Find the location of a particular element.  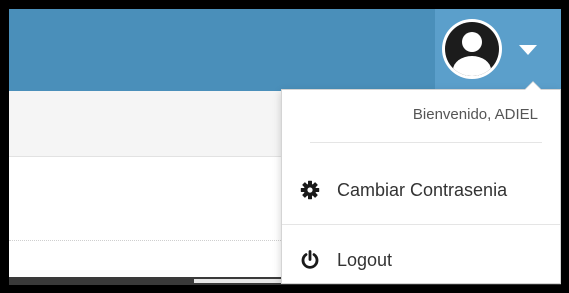

gear-icon is located at coordinates (310, 190).